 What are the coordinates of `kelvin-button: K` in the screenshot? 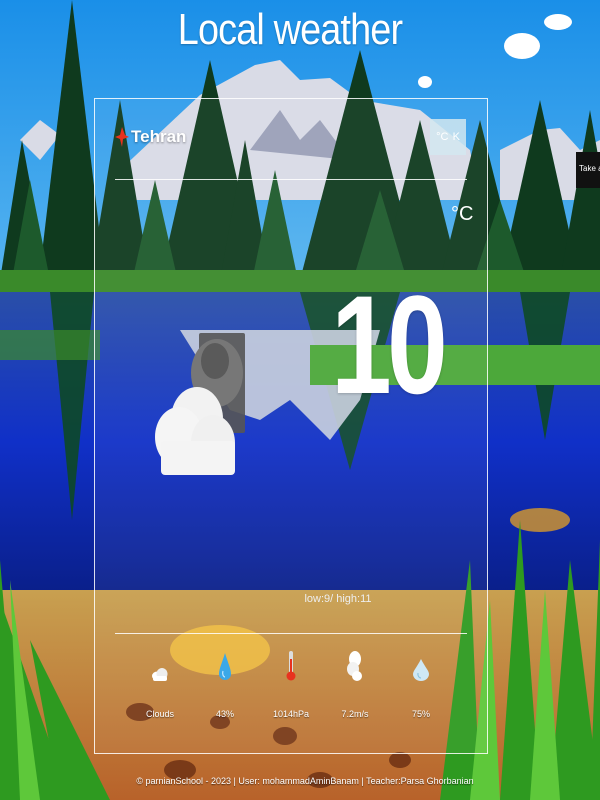 It's located at (456, 137).